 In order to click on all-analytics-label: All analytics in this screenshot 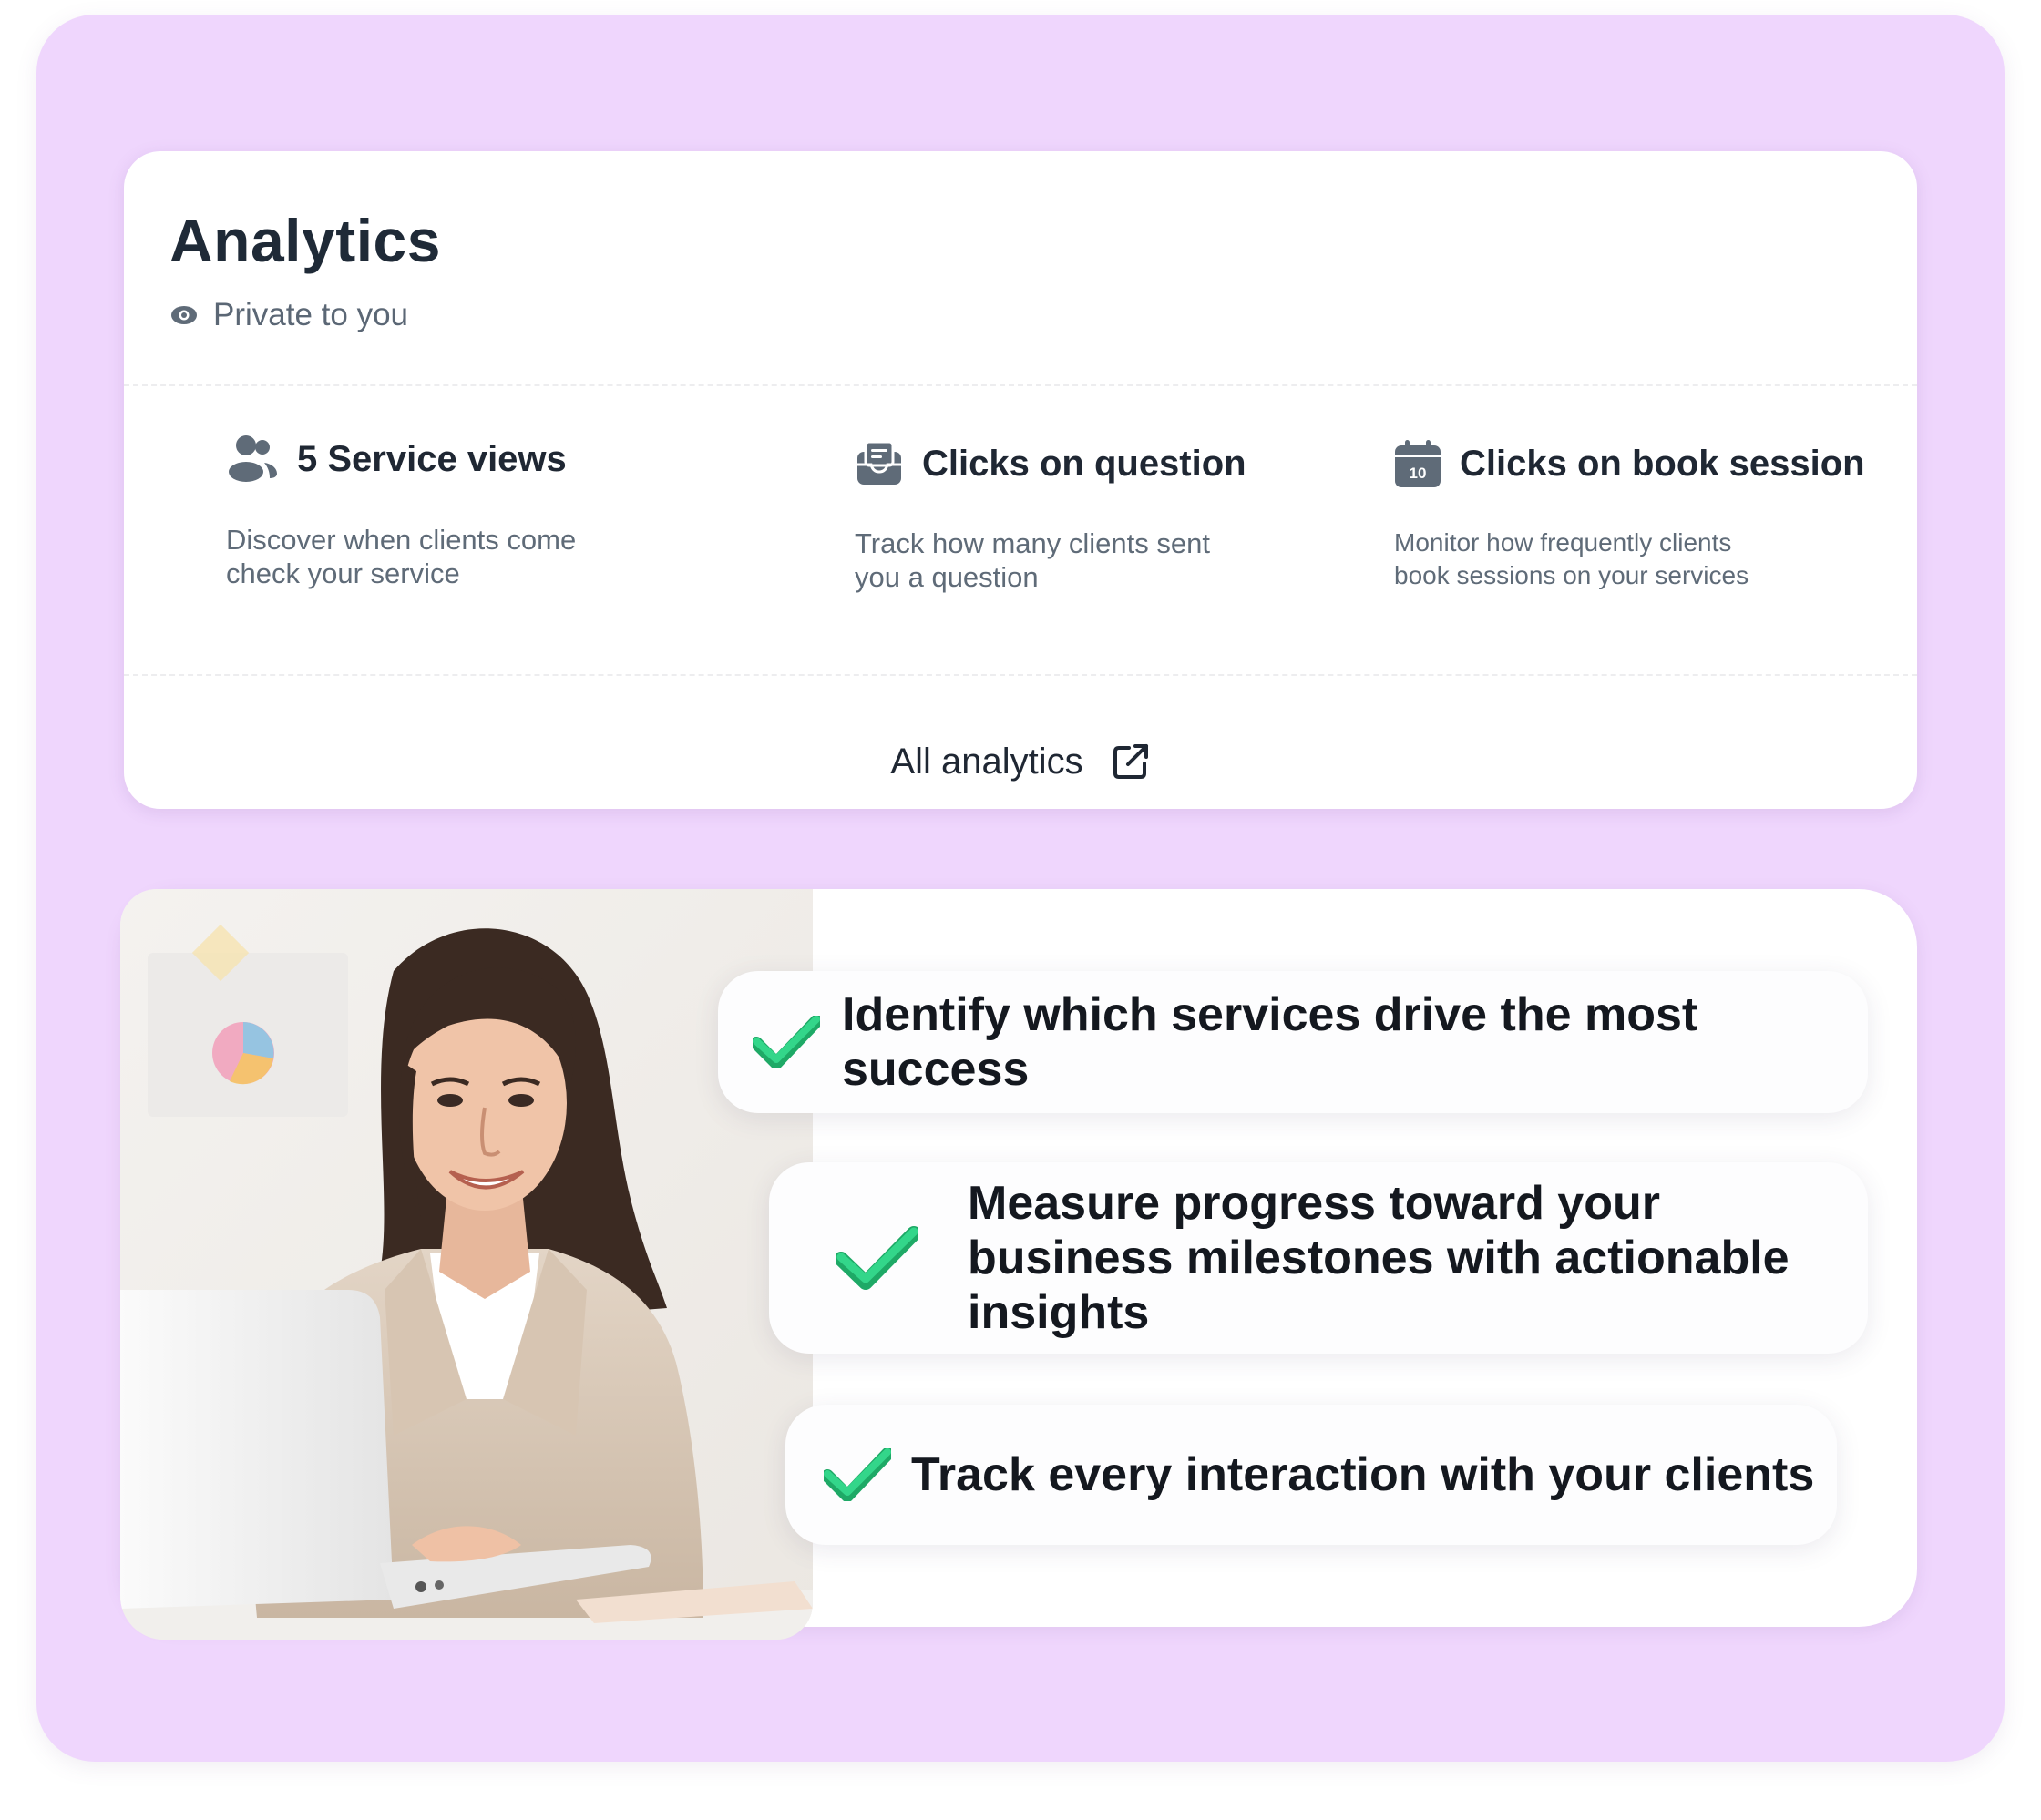, I will do `click(987, 762)`.